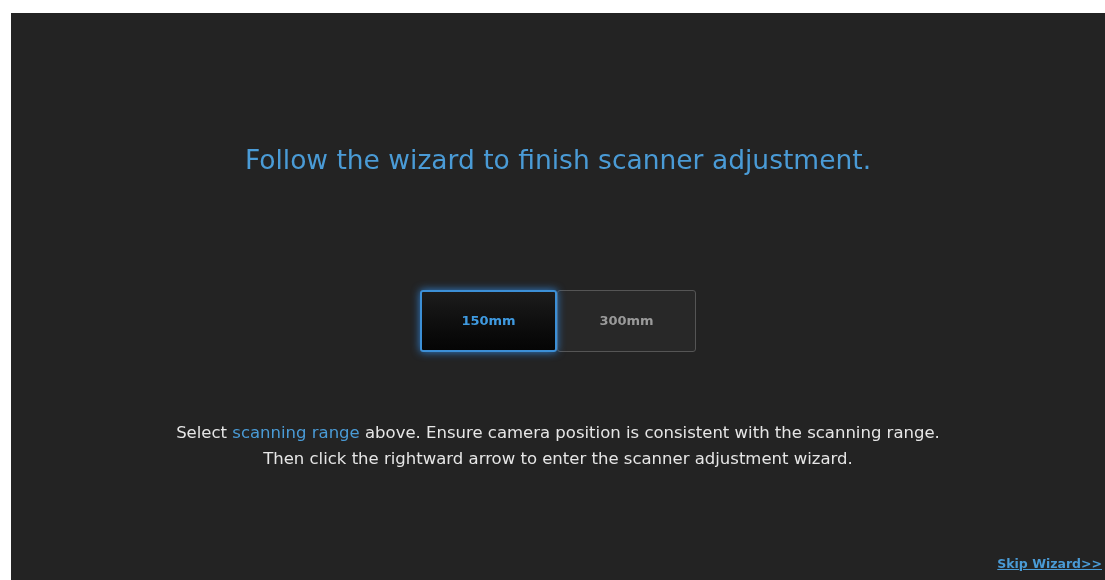 The image size is (1105, 580). I want to click on skip-wizard-link: Skip Wizard>>, so click(1049, 564).